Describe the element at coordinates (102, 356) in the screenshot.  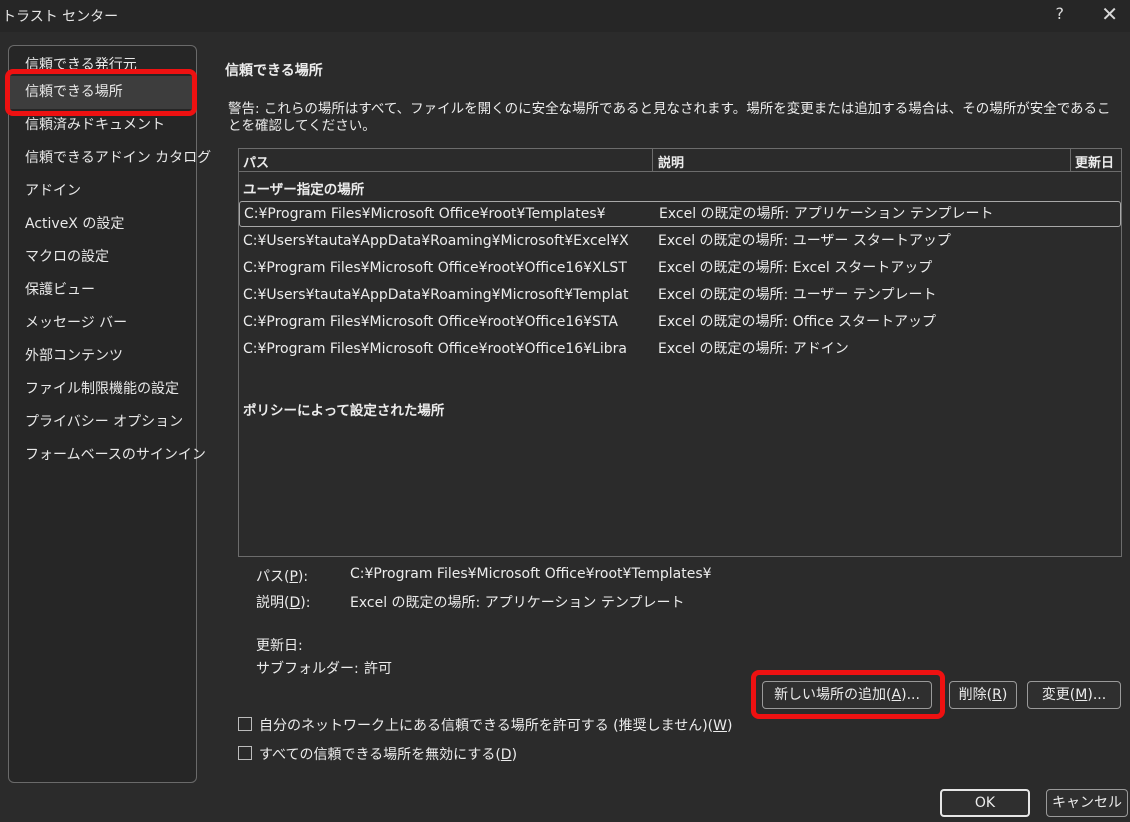
I see `sidebar-item-external-content: 外部コンテンツ` at that location.